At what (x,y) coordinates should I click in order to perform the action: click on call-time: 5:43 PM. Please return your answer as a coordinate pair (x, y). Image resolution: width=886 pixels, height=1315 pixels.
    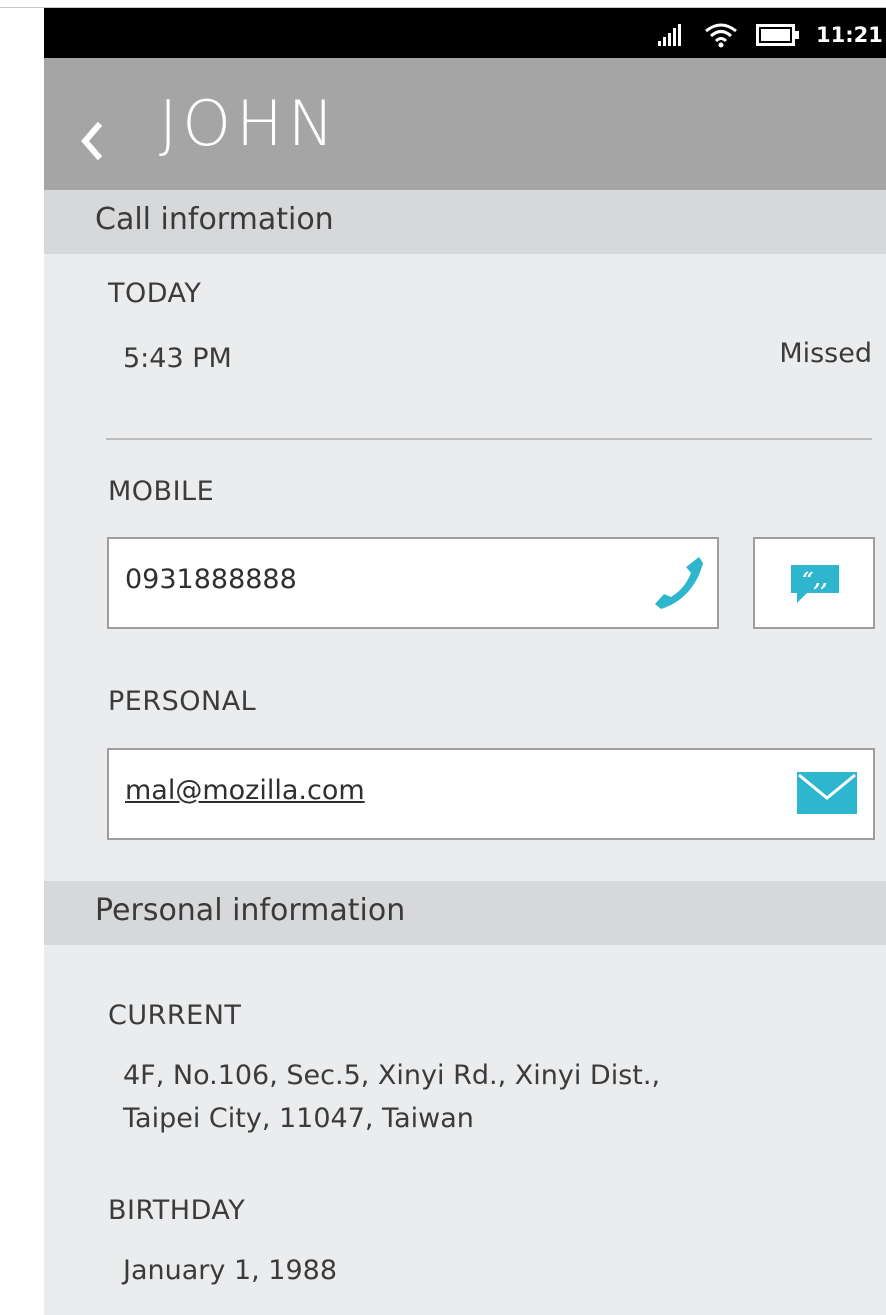
    Looking at the image, I should click on (177, 358).